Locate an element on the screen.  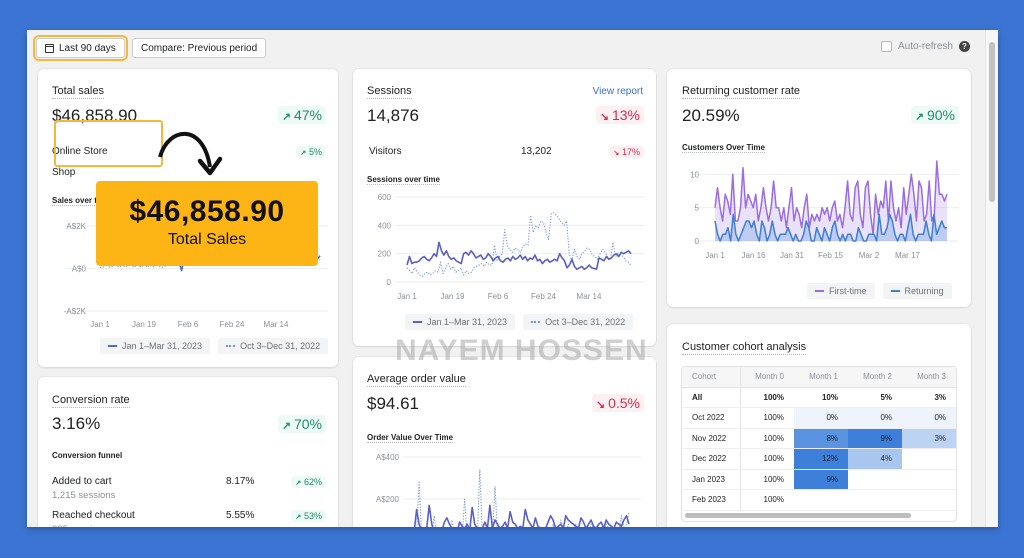
sessions-title: Sessions is located at coordinates (389, 92).